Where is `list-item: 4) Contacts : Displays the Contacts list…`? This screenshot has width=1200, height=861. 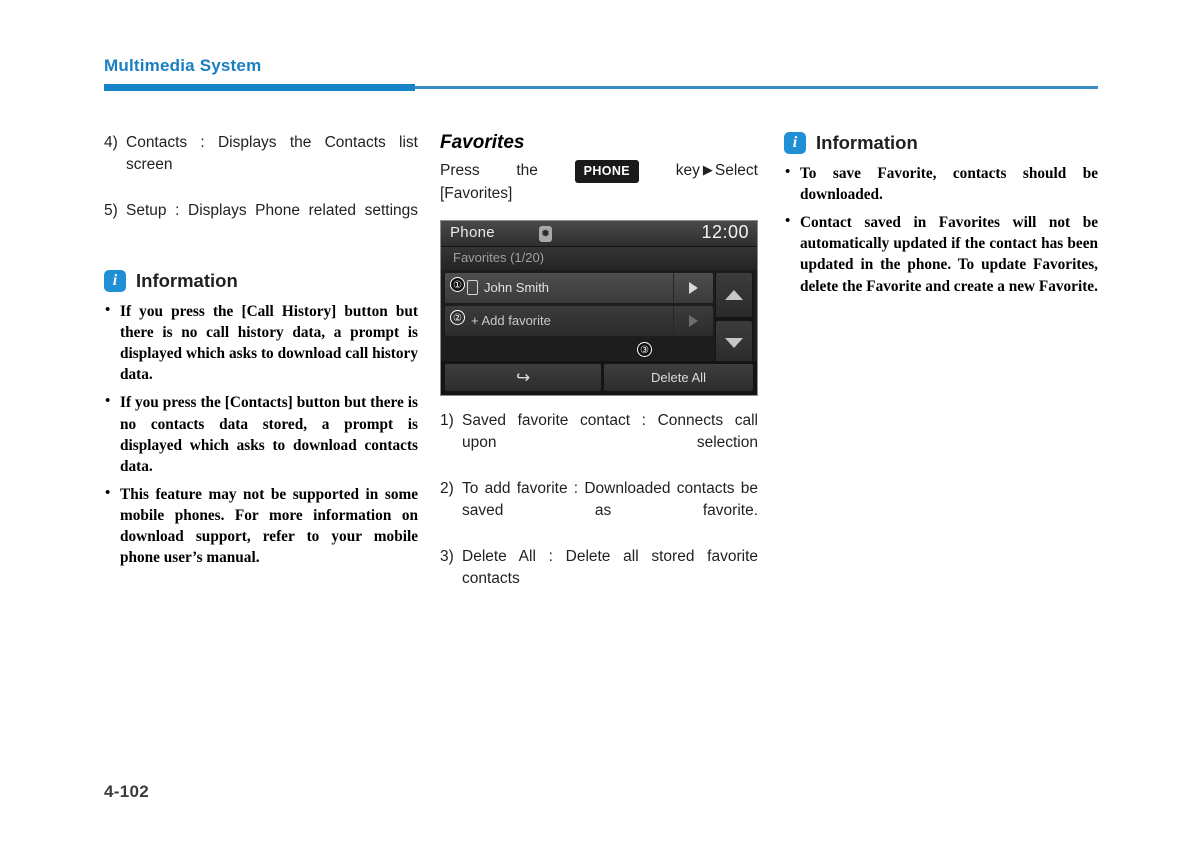
list-item: 4) Contacts : Displays the Contacts list… is located at coordinates (261, 165).